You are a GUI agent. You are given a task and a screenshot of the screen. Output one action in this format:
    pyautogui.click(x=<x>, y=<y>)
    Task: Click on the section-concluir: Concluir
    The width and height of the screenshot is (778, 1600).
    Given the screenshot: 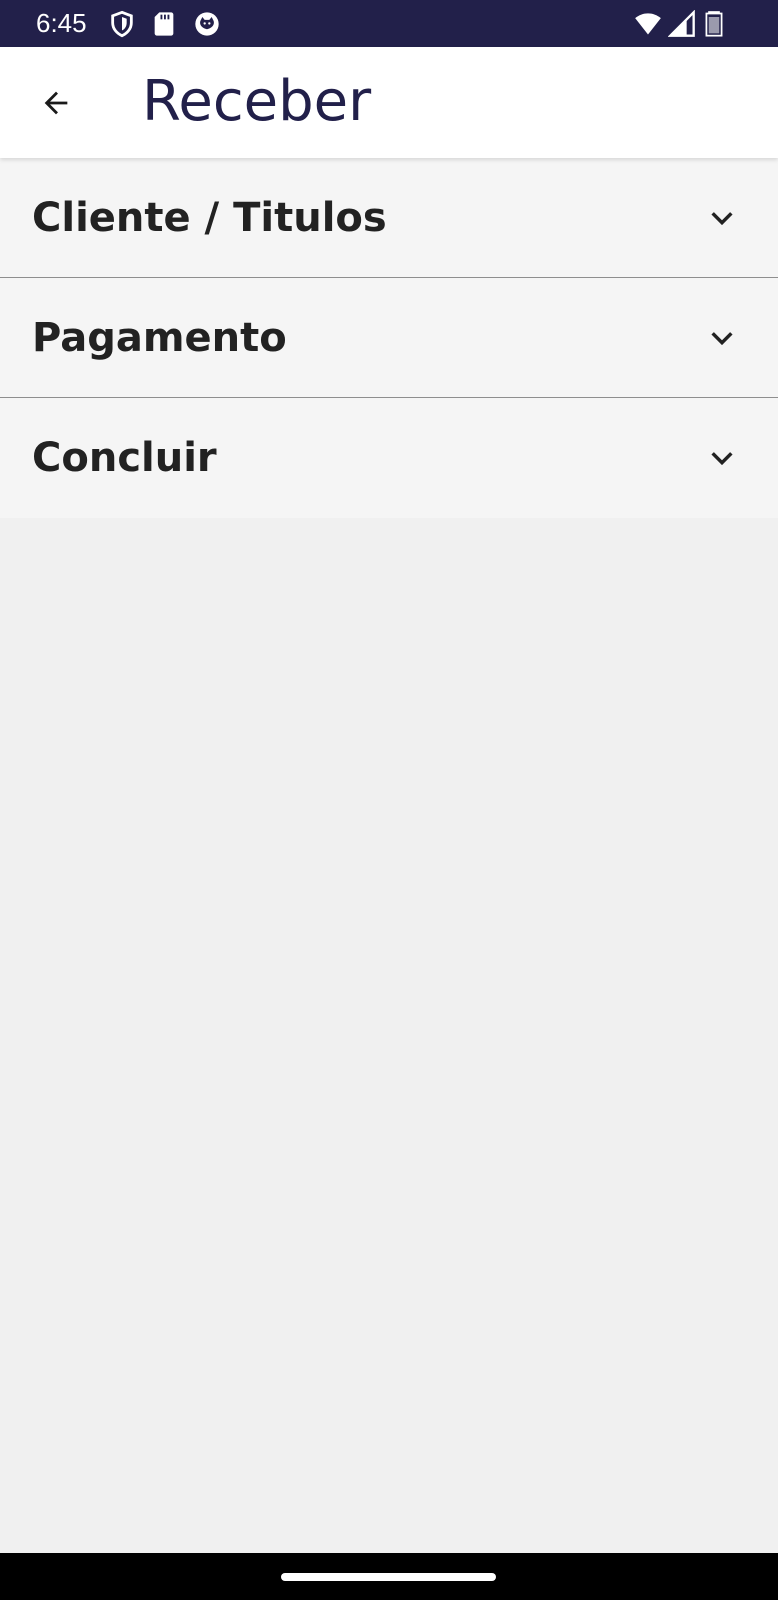 What is the action you would take?
    pyautogui.click(x=389, y=458)
    